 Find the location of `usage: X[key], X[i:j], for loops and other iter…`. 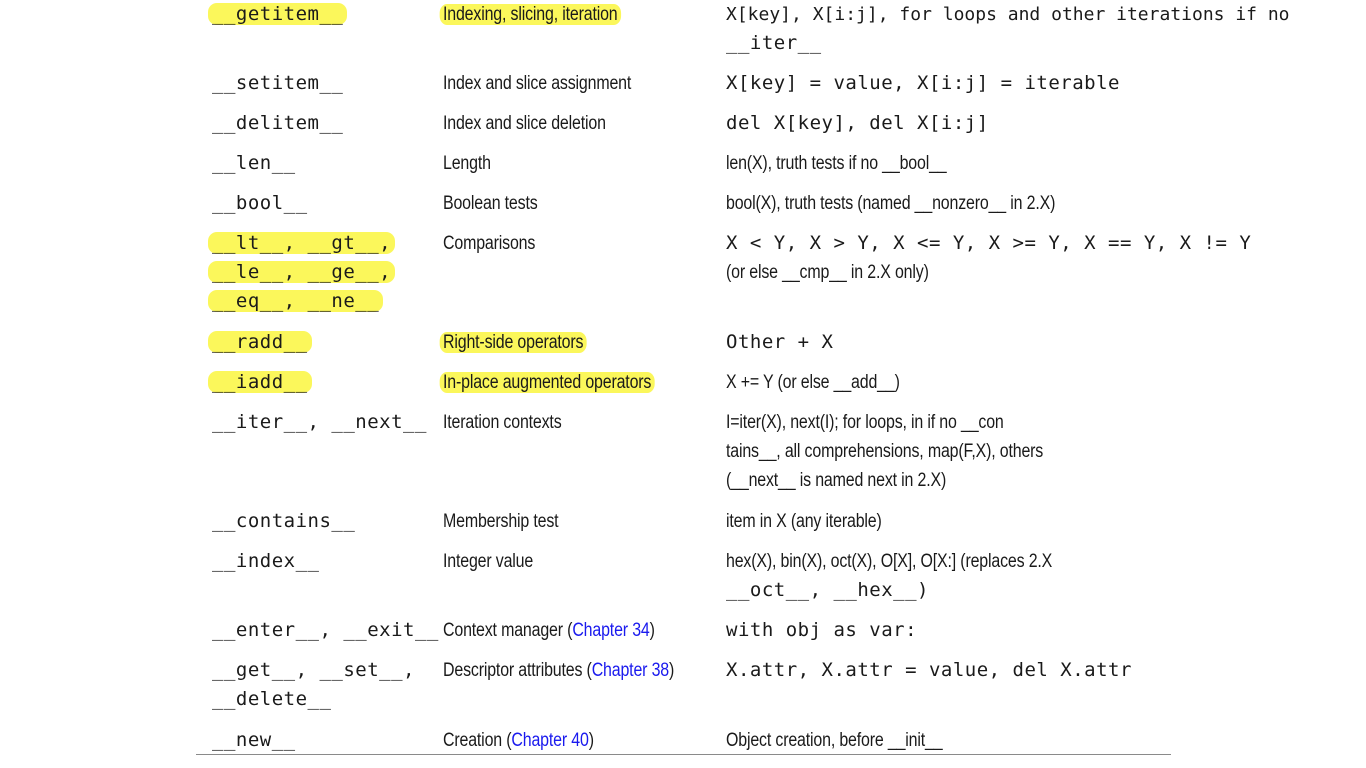

usage: X[key], X[i:j], for loops and other iter… is located at coordinates (1008, 29).